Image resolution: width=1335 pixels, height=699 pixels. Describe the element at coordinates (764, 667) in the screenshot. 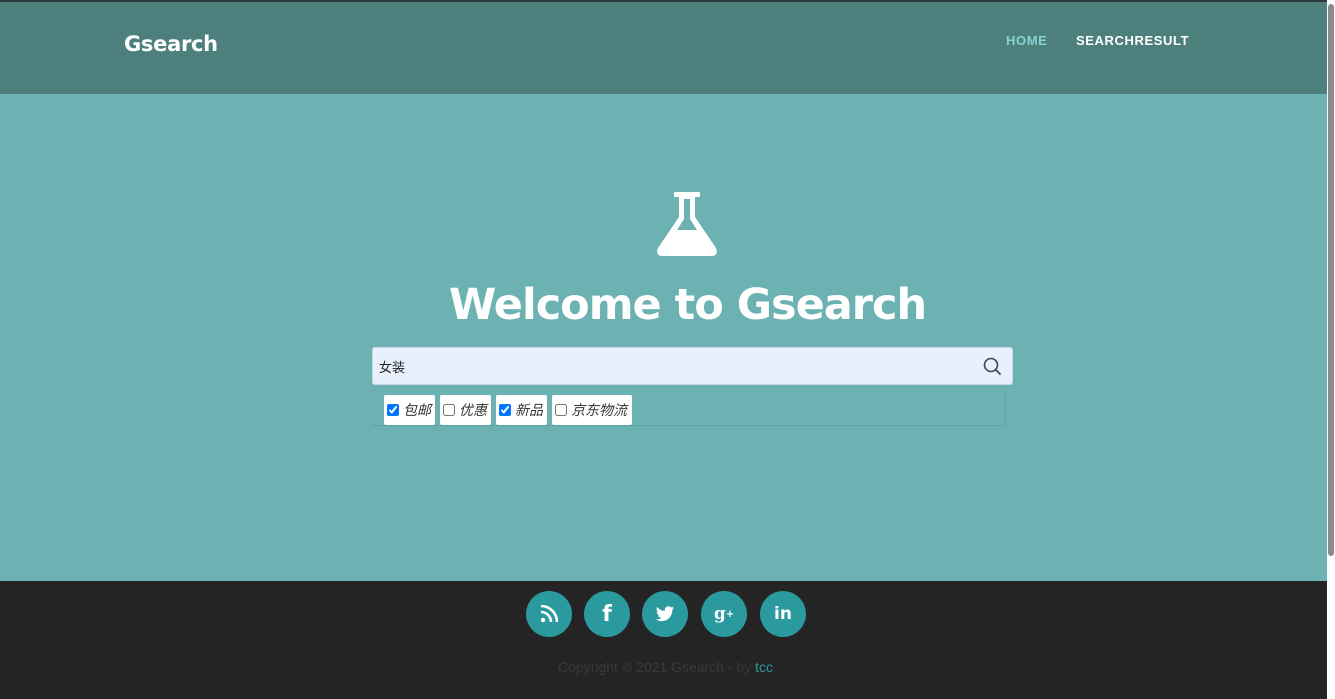

I see `author-link: tcc` at that location.